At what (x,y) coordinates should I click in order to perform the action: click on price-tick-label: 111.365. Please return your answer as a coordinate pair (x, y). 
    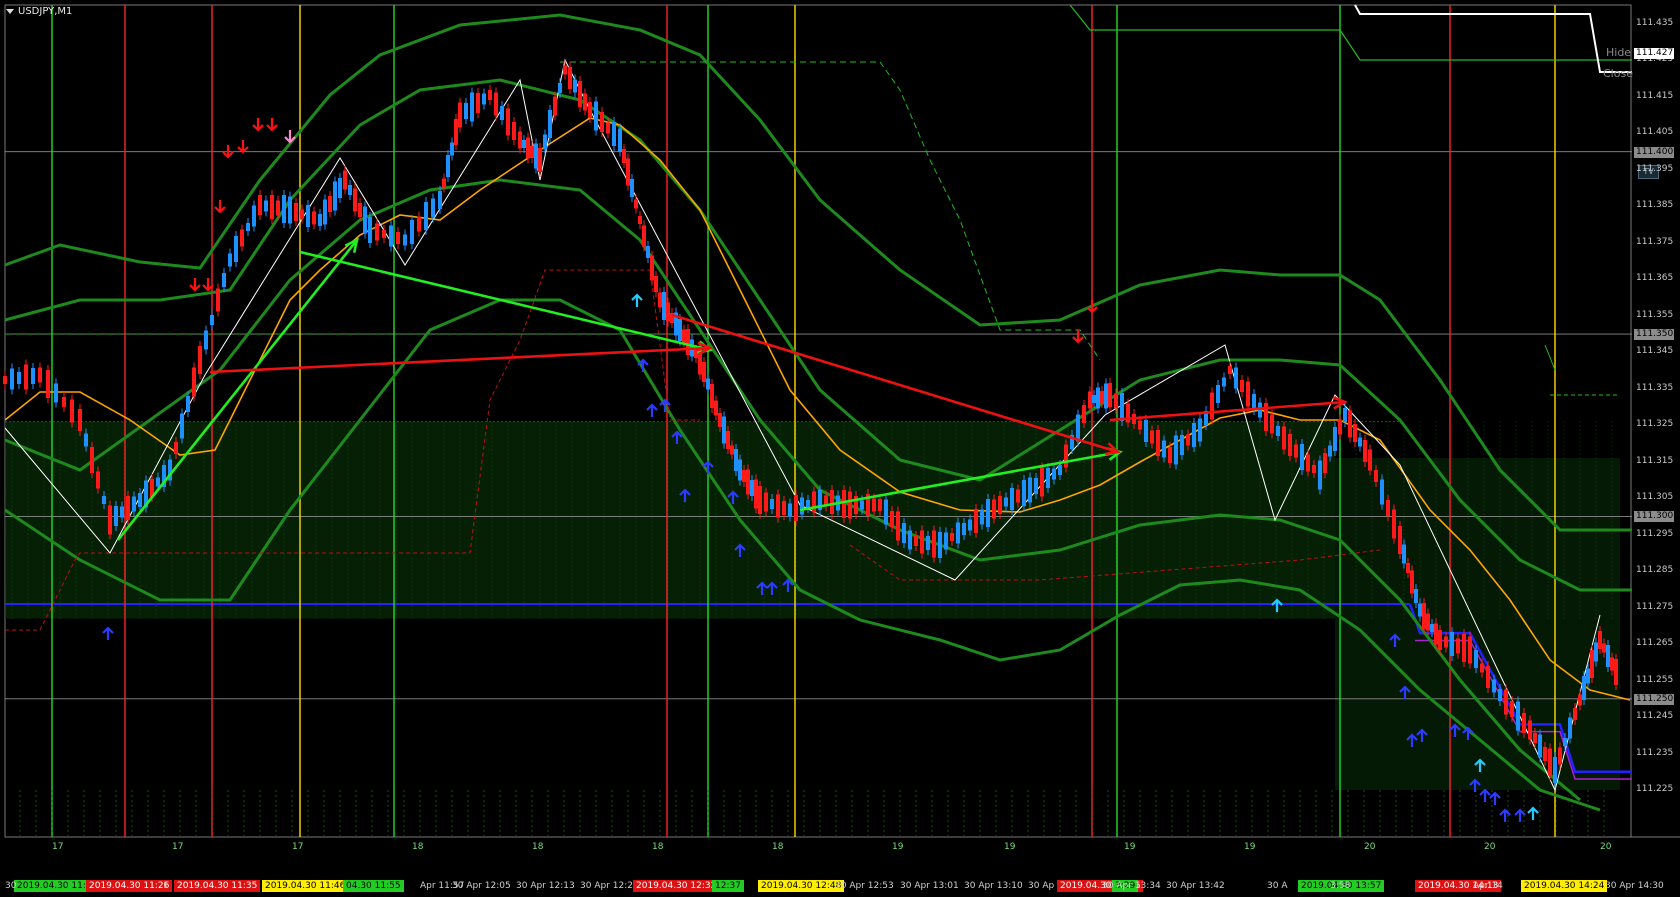
    Looking at the image, I should click on (1655, 278).